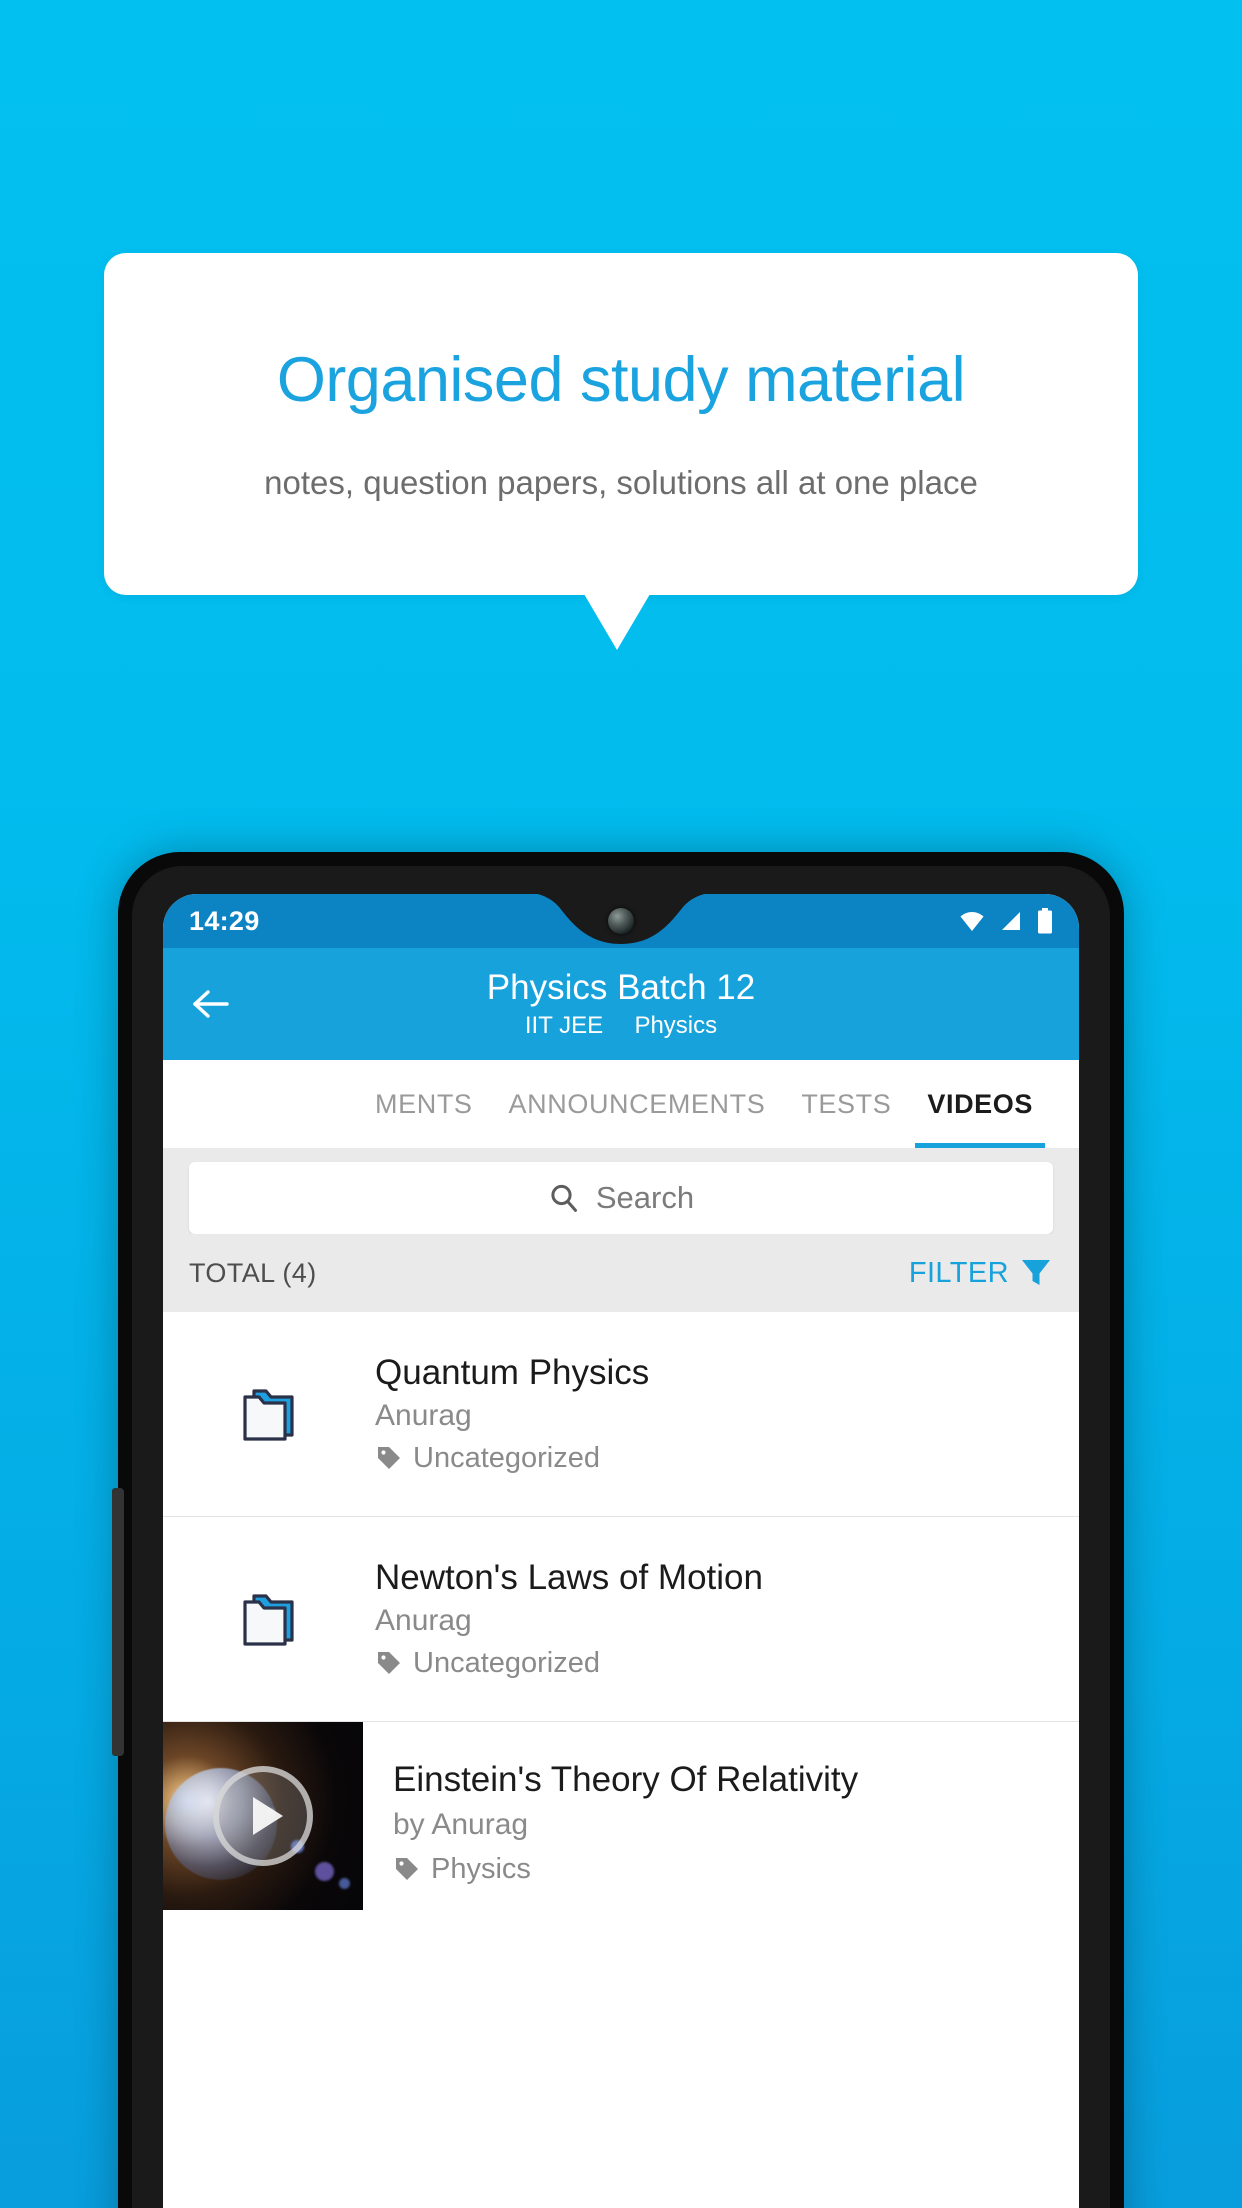 The width and height of the screenshot is (1242, 2208). What do you see at coordinates (972, 921) in the screenshot?
I see `wifi-icon` at bounding box center [972, 921].